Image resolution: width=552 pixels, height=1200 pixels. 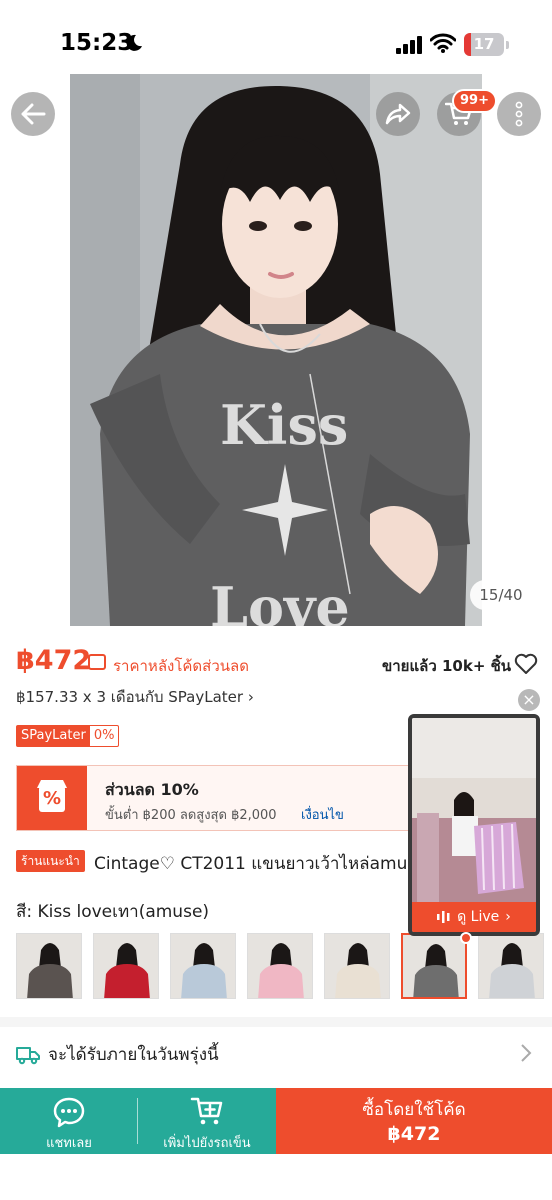 What do you see at coordinates (152, 789) in the screenshot?
I see `voucher-title: ส่วนลด 10%` at bounding box center [152, 789].